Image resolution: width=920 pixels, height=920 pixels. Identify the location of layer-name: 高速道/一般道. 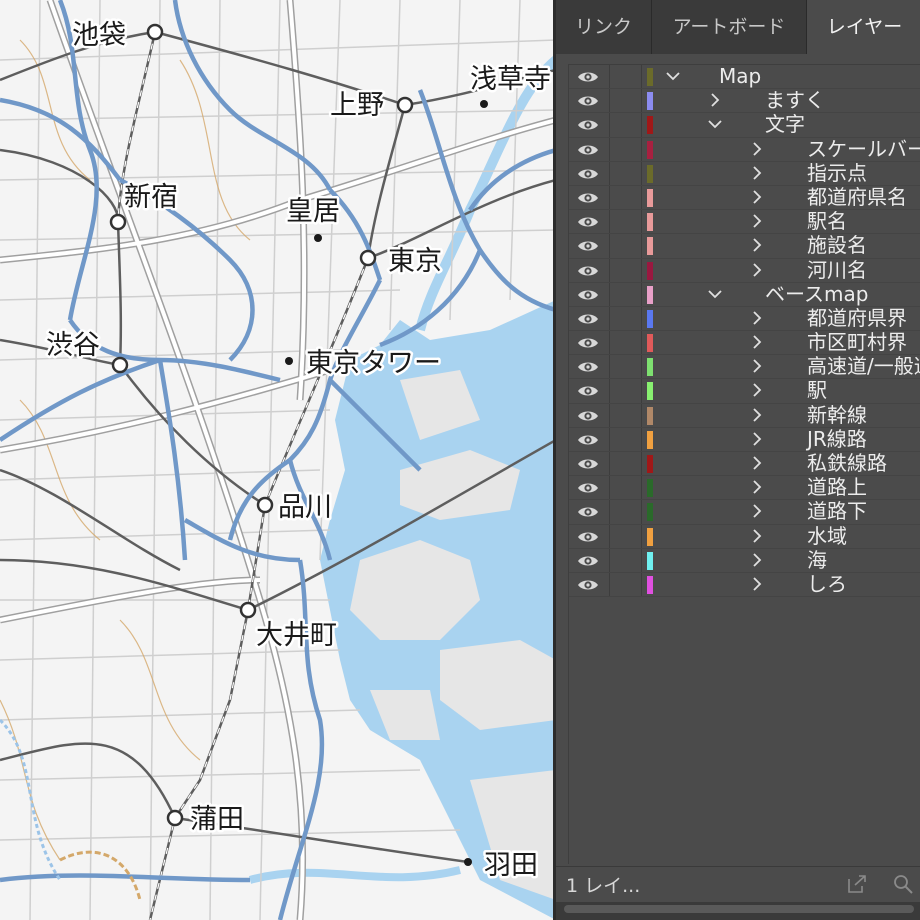
(863, 366).